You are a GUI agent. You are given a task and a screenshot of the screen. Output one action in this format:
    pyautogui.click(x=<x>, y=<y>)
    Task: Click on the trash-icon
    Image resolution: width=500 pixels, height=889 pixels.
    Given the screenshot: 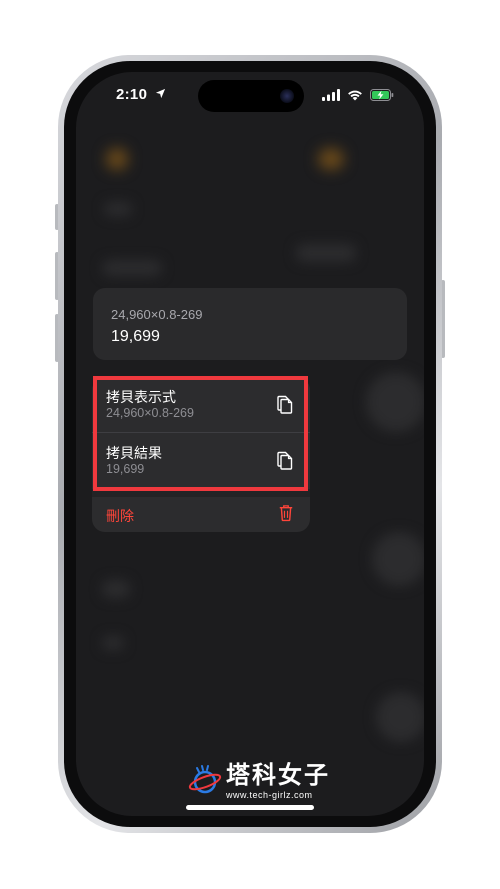 What is the action you would take?
    pyautogui.click(x=286, y=513)
    